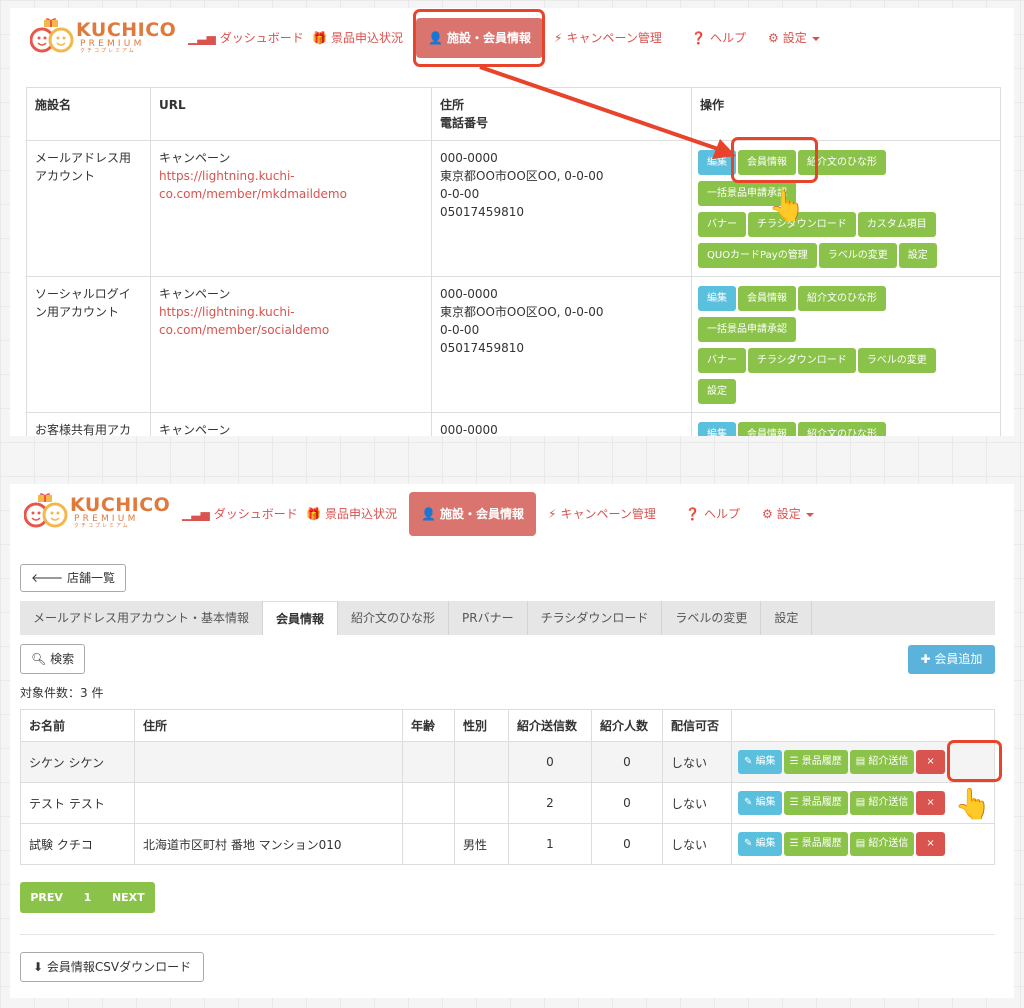 Image resolution: width=1024 pixels, height=1008 pixels. Describe the element at coordinates (428, 725) in the screenshot. I see `col-age: 年齢` at that location.